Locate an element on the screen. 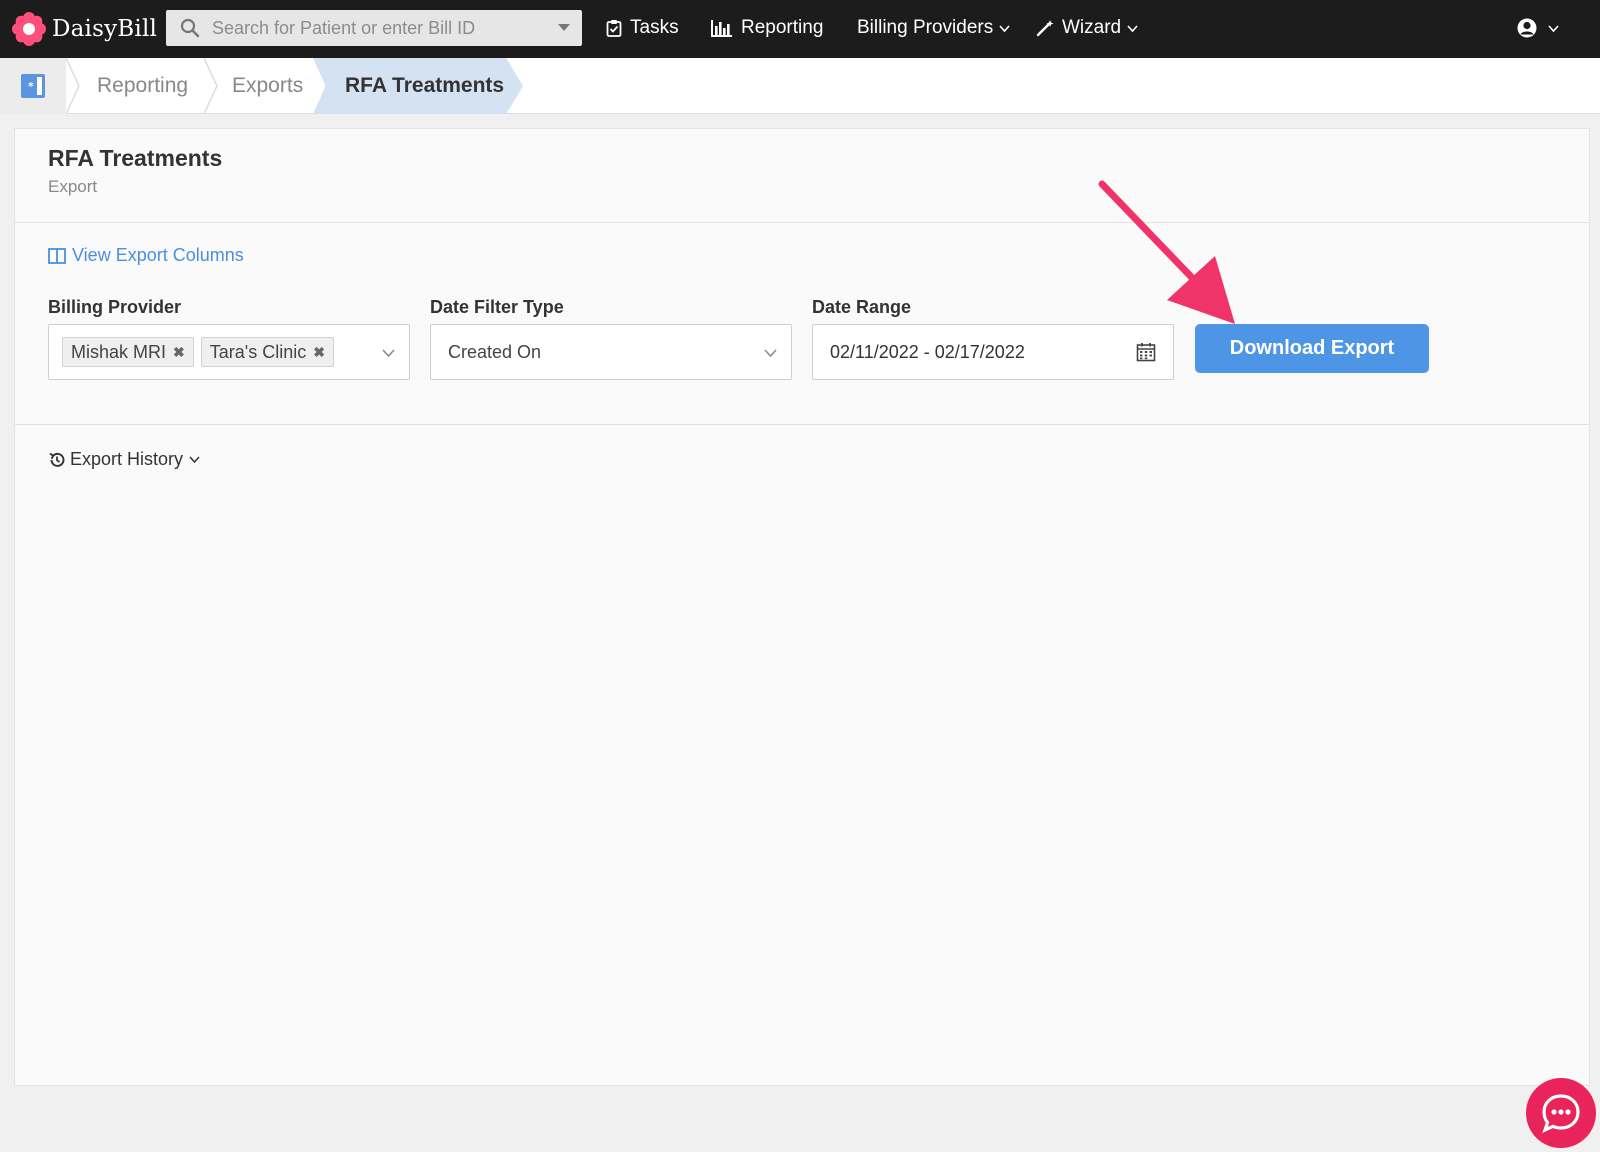 This screenshot has width=1600, height=1152. brand-name: DaisyBill is located at coordinates (105, 29).